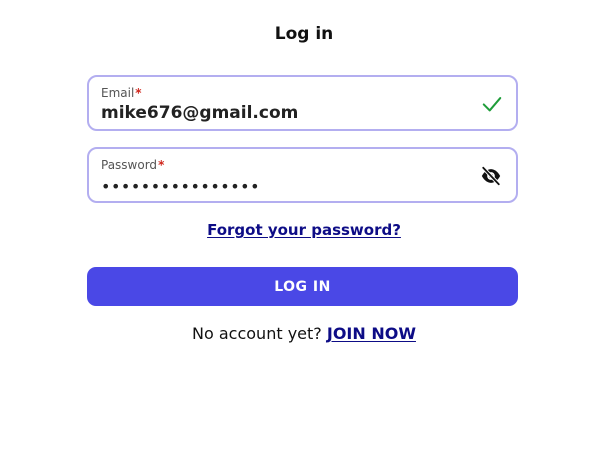 The image size is (608, 458). What do you see at coordinates (302, 175) in the screenshot?
I see `password-field: Password* ••••••••••••••••` at bounding box center [302, 175].